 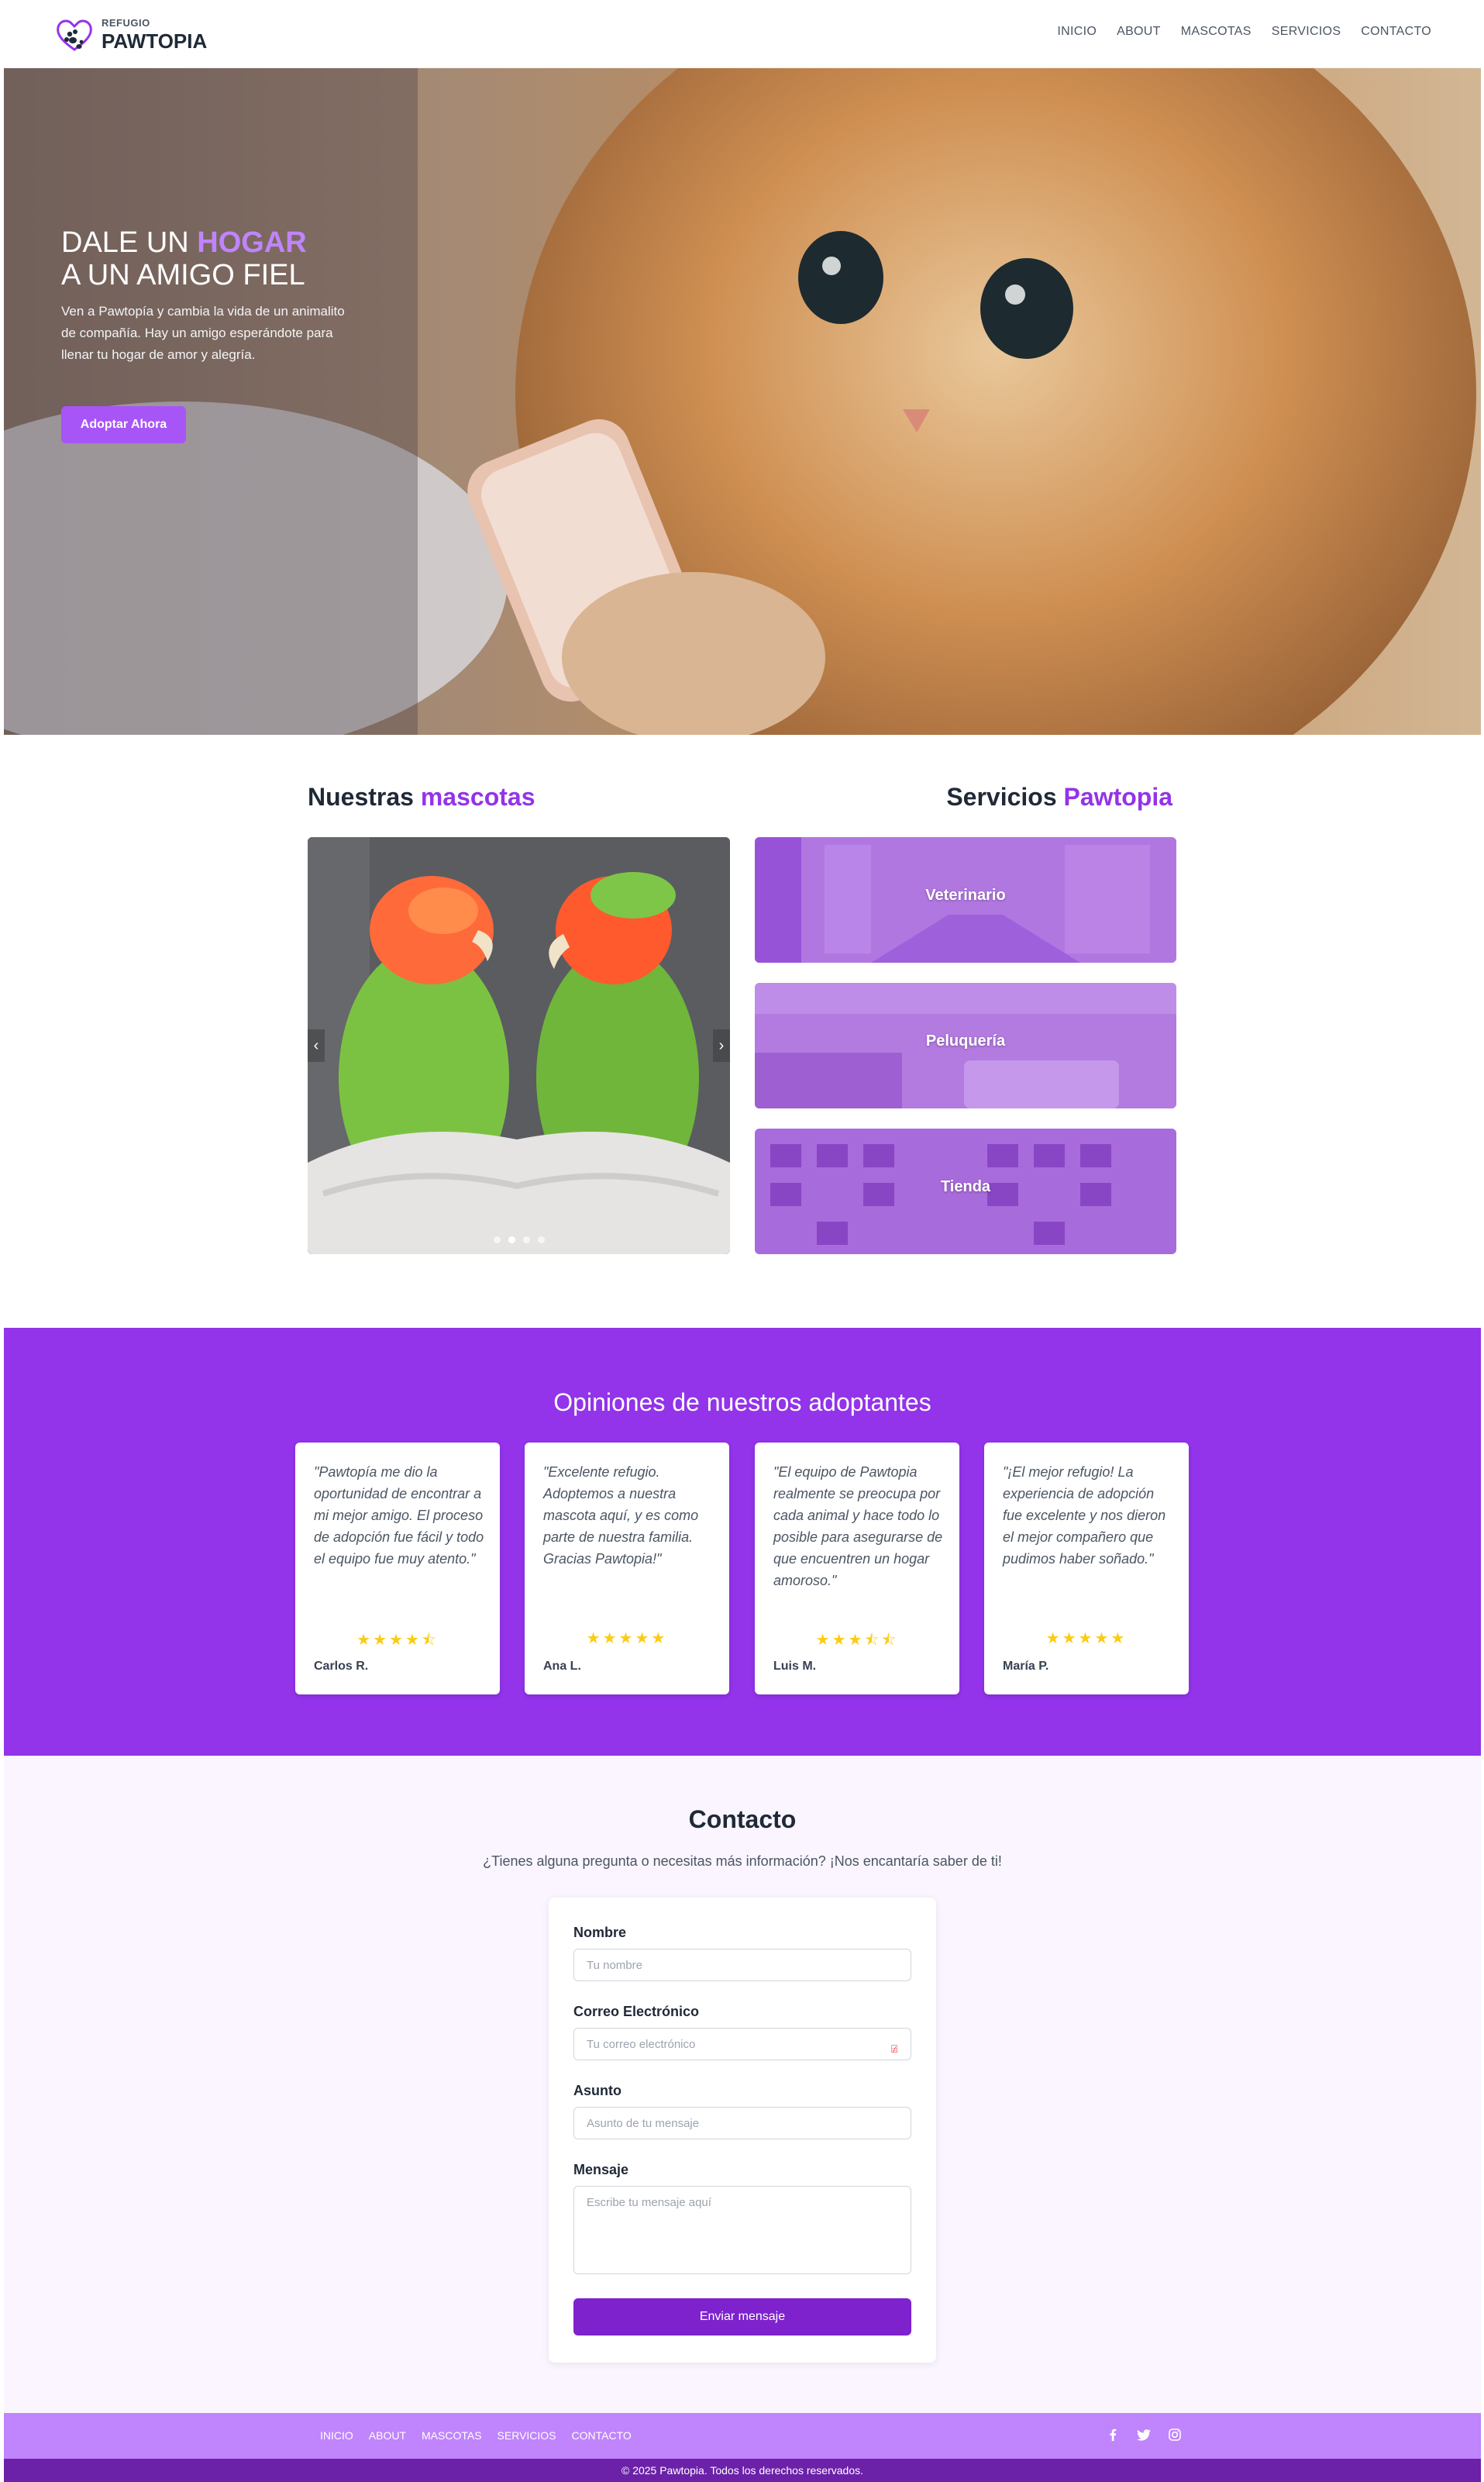 What do you see at coordinates (477, 797) in the screenshot?
I see `pets-title-highlight: mascotas` at bounding box center [477, 797].